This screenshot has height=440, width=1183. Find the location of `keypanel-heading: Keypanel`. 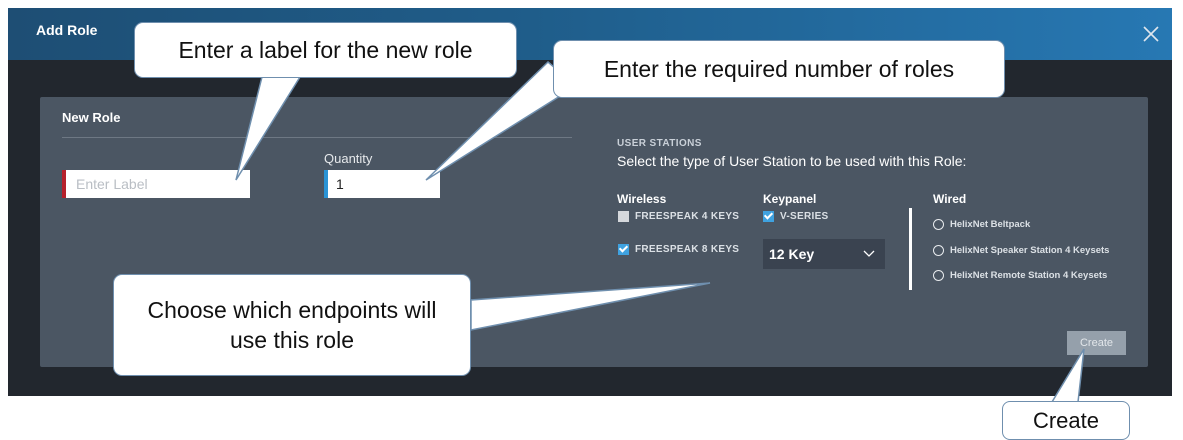

keypanel-heading: Keypanel is located at coordinates (790, 199).